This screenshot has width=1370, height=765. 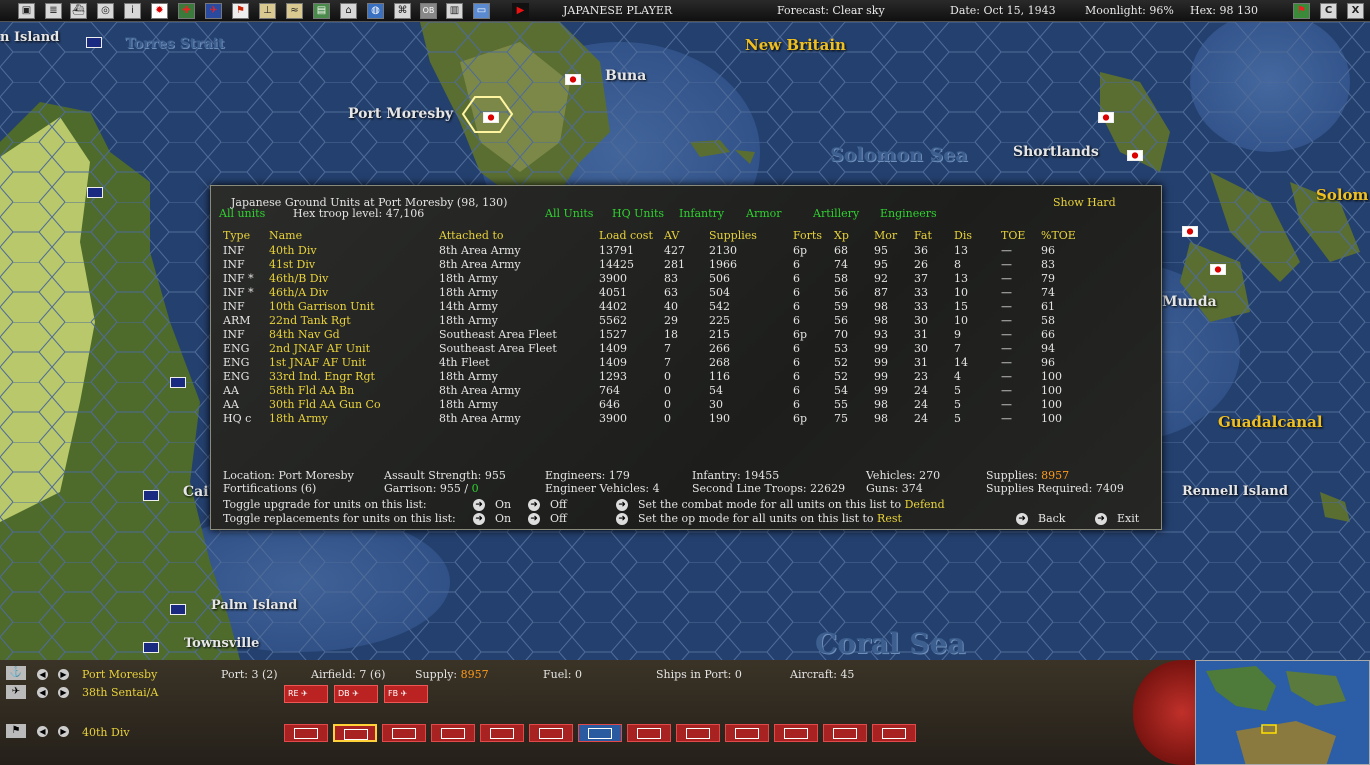 I want to click on upgrade-on-button: ➜ On, so click(x=492, y=505).